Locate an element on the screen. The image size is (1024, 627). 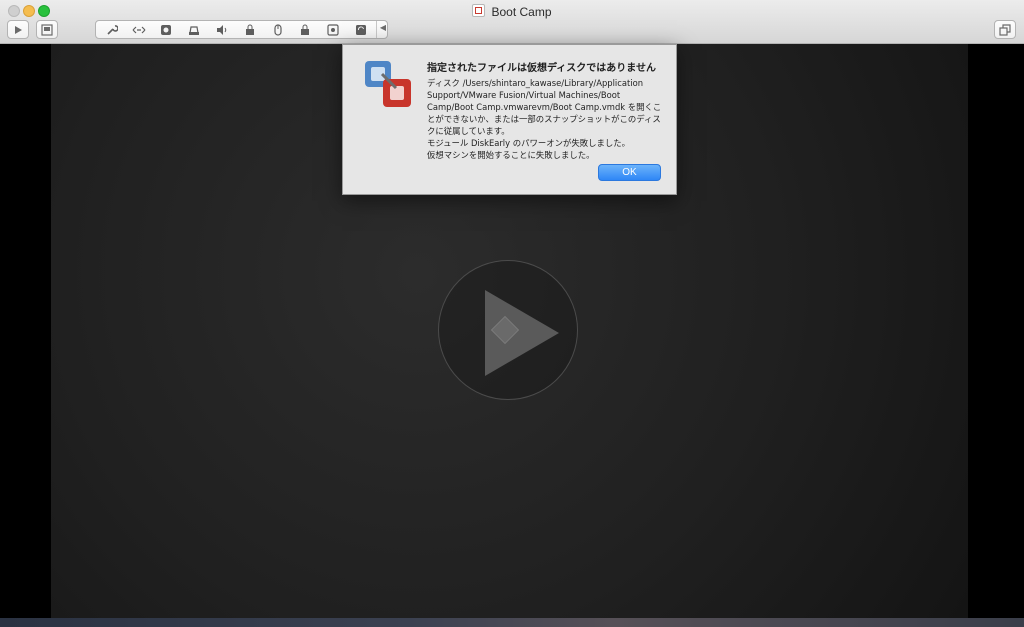
alert-message-line: 仮想マシンを開始することに失敗しました。 is located at coordinates (511, 155).